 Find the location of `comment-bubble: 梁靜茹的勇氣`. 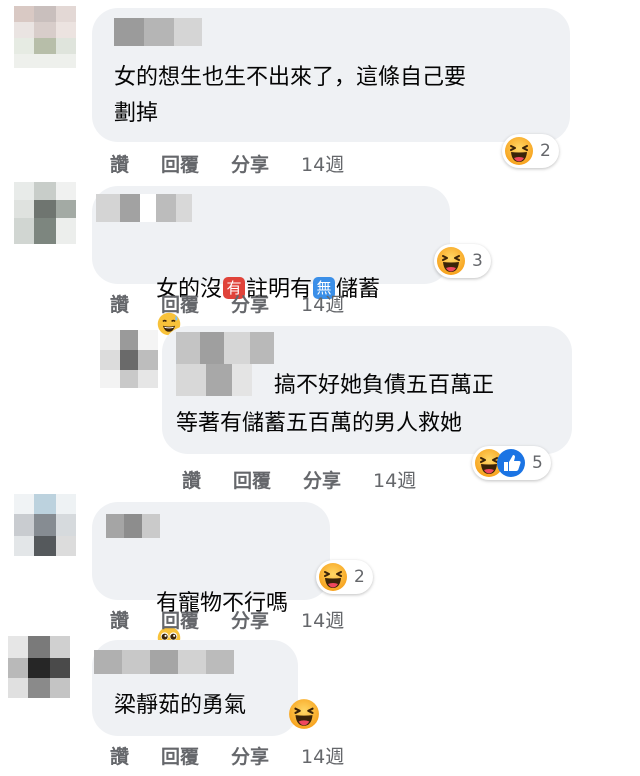

comment-bubble: 梁靜茹的勇氣 is located at coordinates (195, 688).